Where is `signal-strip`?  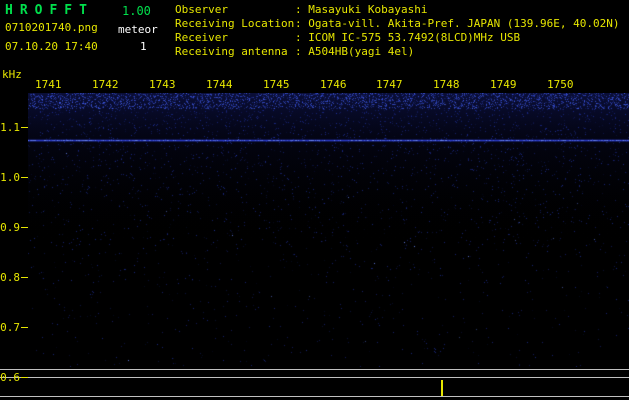 signal-strip is located at coordinates (314, 383).